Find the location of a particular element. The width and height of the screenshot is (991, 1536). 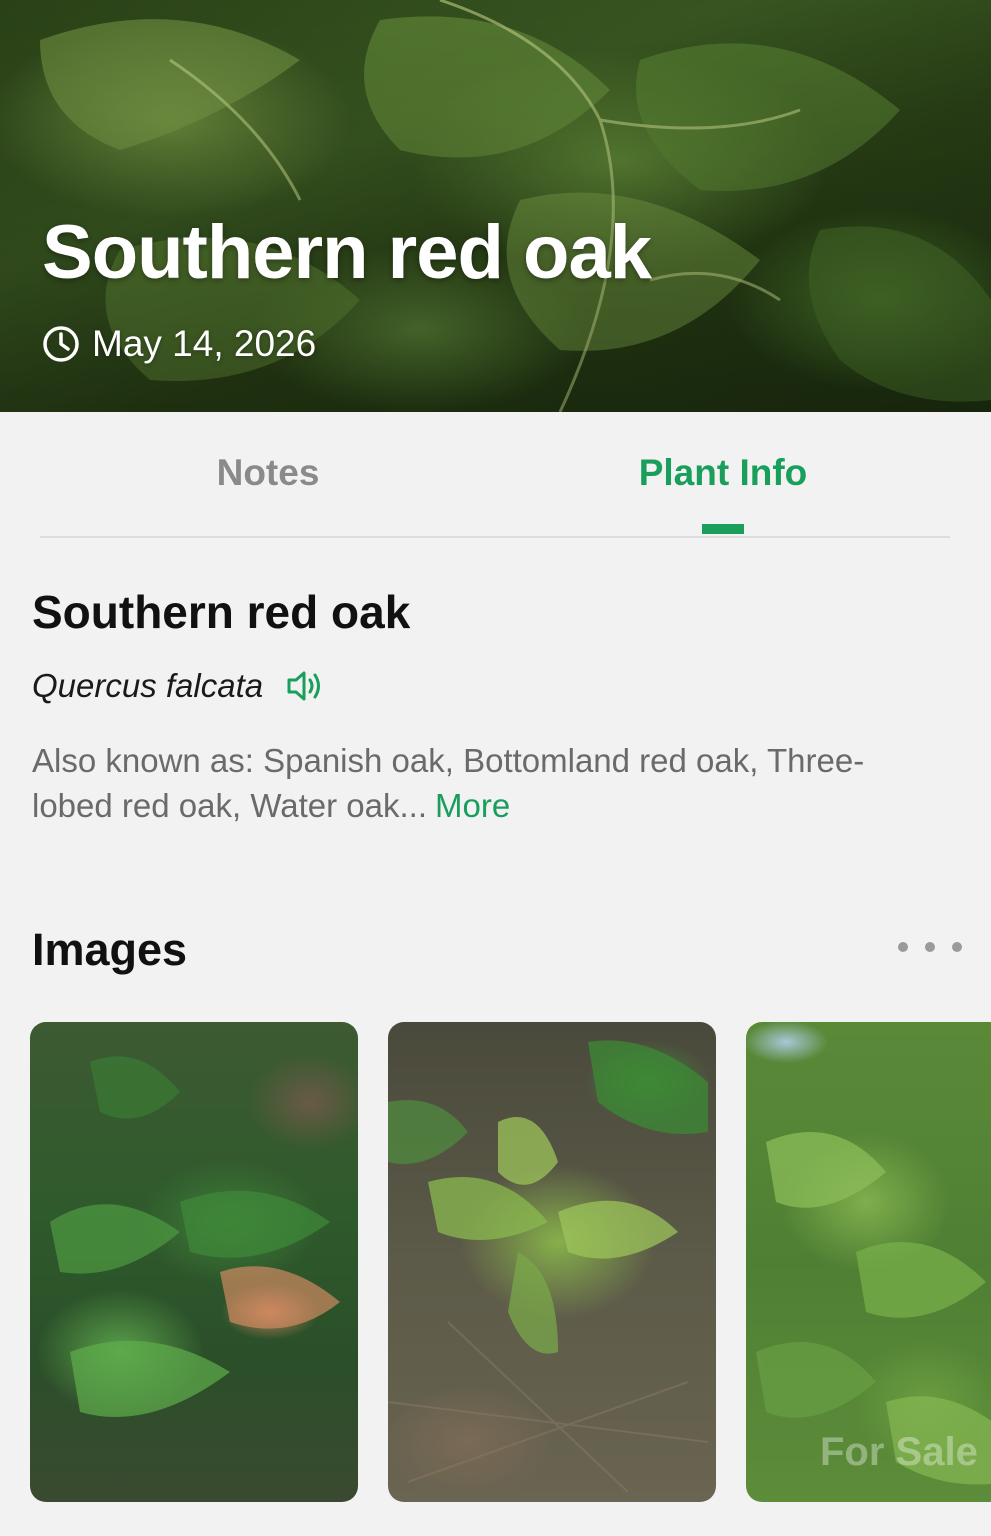

watermark: For Sale is located at coordinates (899, 1452).